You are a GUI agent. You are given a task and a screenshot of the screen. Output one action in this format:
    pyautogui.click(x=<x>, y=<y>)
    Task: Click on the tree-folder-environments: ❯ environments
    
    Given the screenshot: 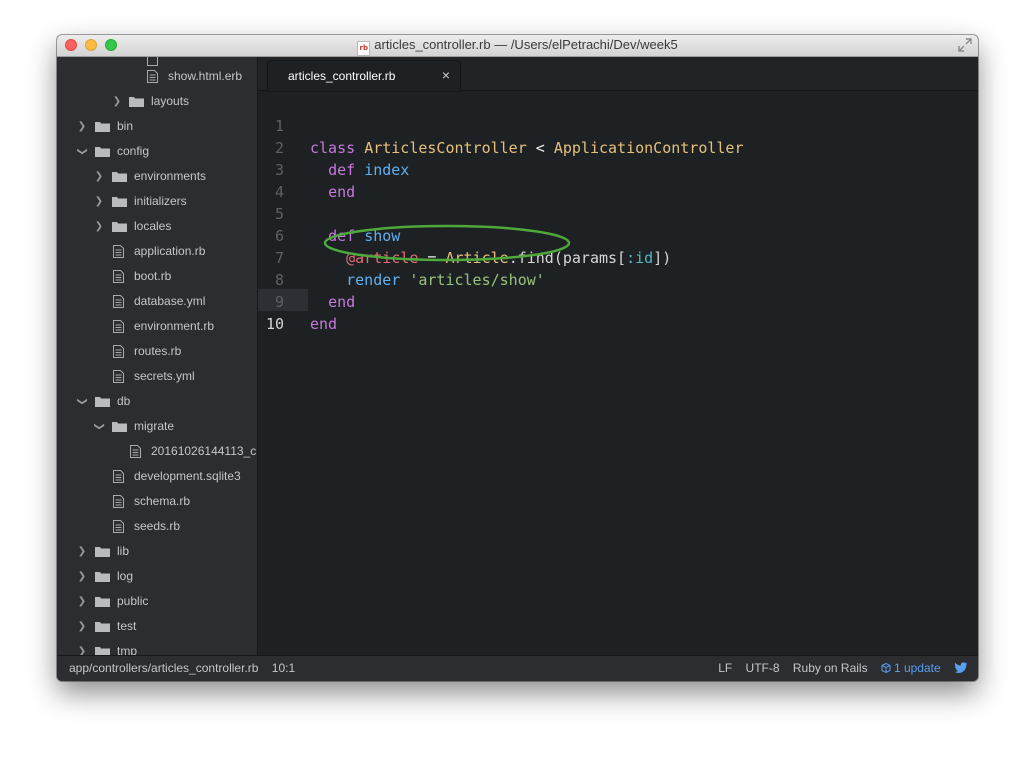 What is the action you would take?
    pyautogui.click(x=157, y=176)
    